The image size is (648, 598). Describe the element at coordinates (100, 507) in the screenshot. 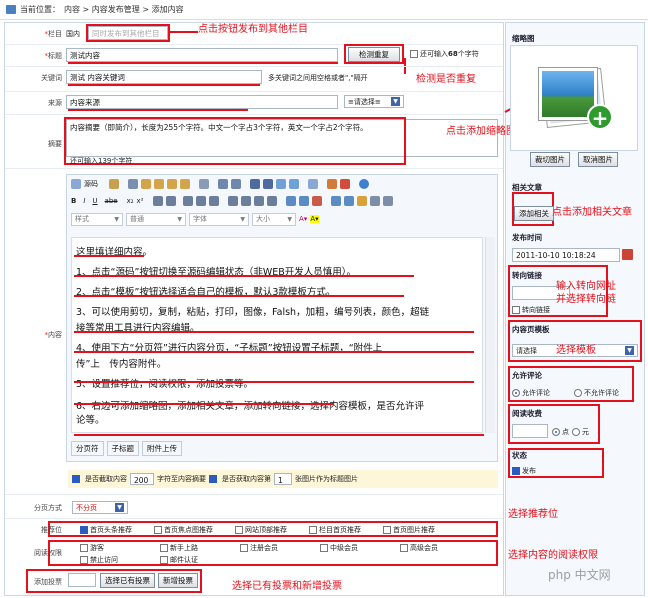

I see `pagination-select: 不分页 ▼` at that location.